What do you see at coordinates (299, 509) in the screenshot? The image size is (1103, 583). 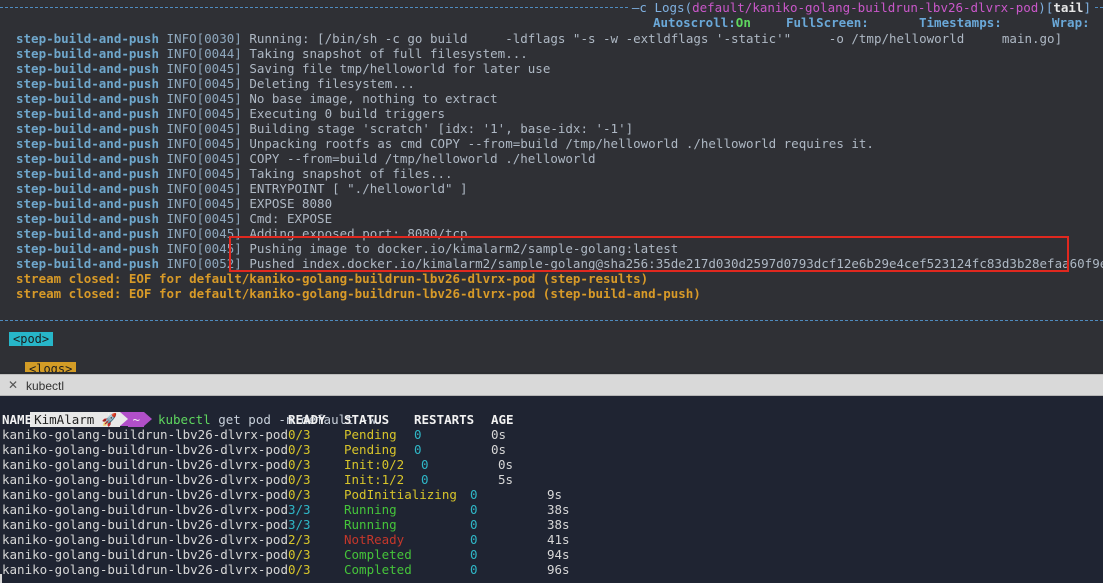 I see `pod-ready: 3/3` at bounding box center [299, 509].